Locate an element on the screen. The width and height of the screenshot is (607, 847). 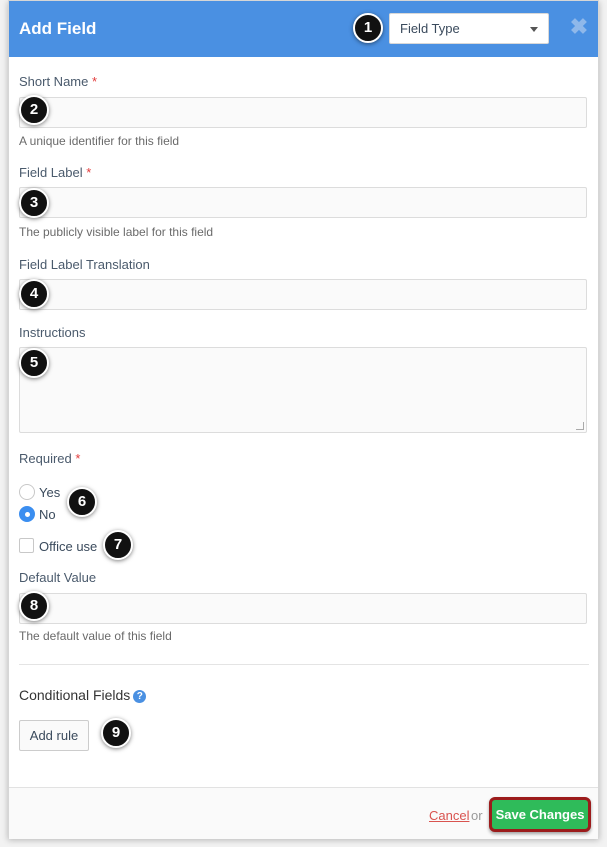
field-type-value: Field Type is located at coordinates (430, 28).